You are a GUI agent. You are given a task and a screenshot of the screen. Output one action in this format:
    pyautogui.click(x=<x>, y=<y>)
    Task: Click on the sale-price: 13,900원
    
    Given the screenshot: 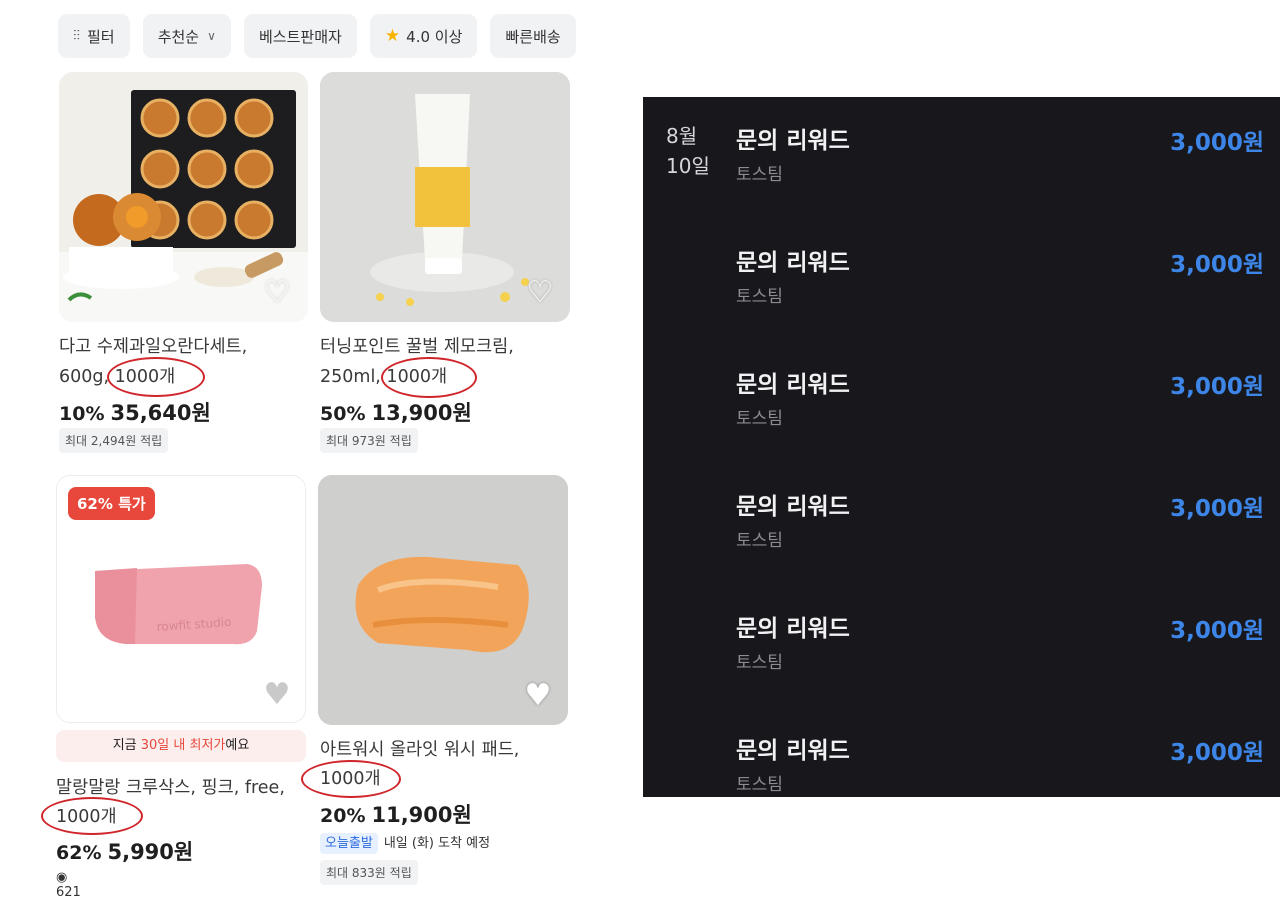 What is the action you would take?
    pyautogui.click(x=421, y=413)
    